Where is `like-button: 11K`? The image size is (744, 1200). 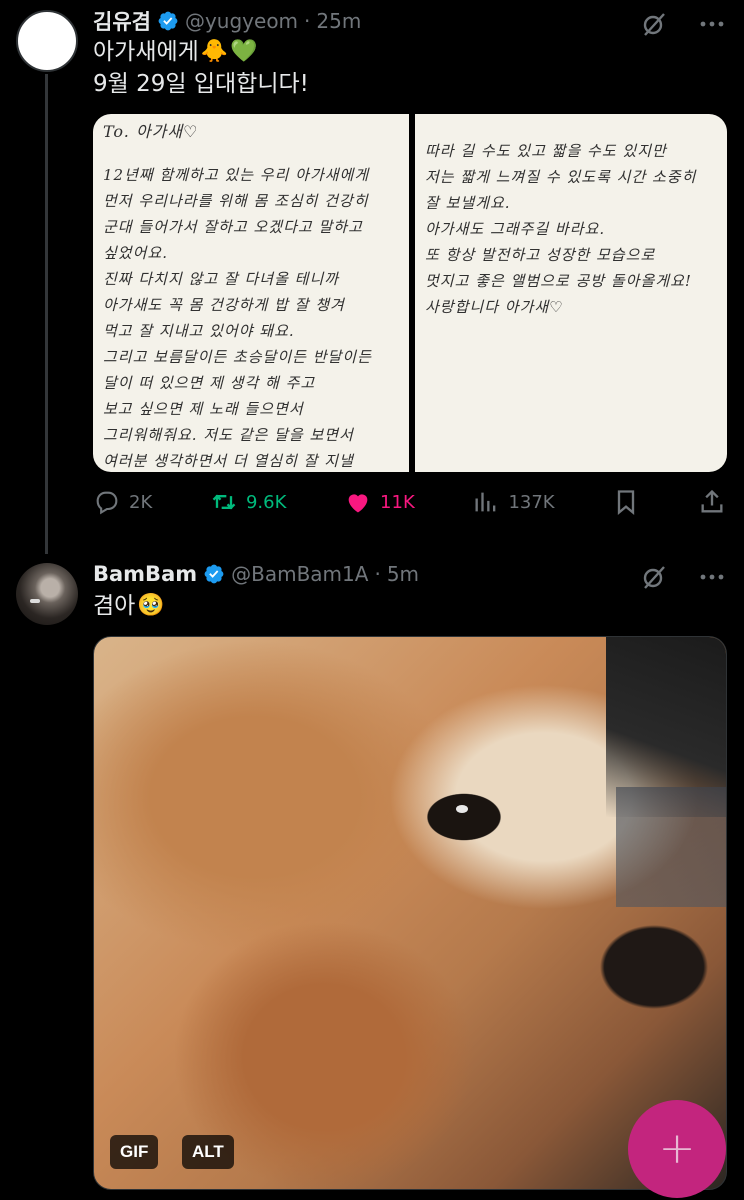 like-button: 11K is located at coordinates (379, 502).